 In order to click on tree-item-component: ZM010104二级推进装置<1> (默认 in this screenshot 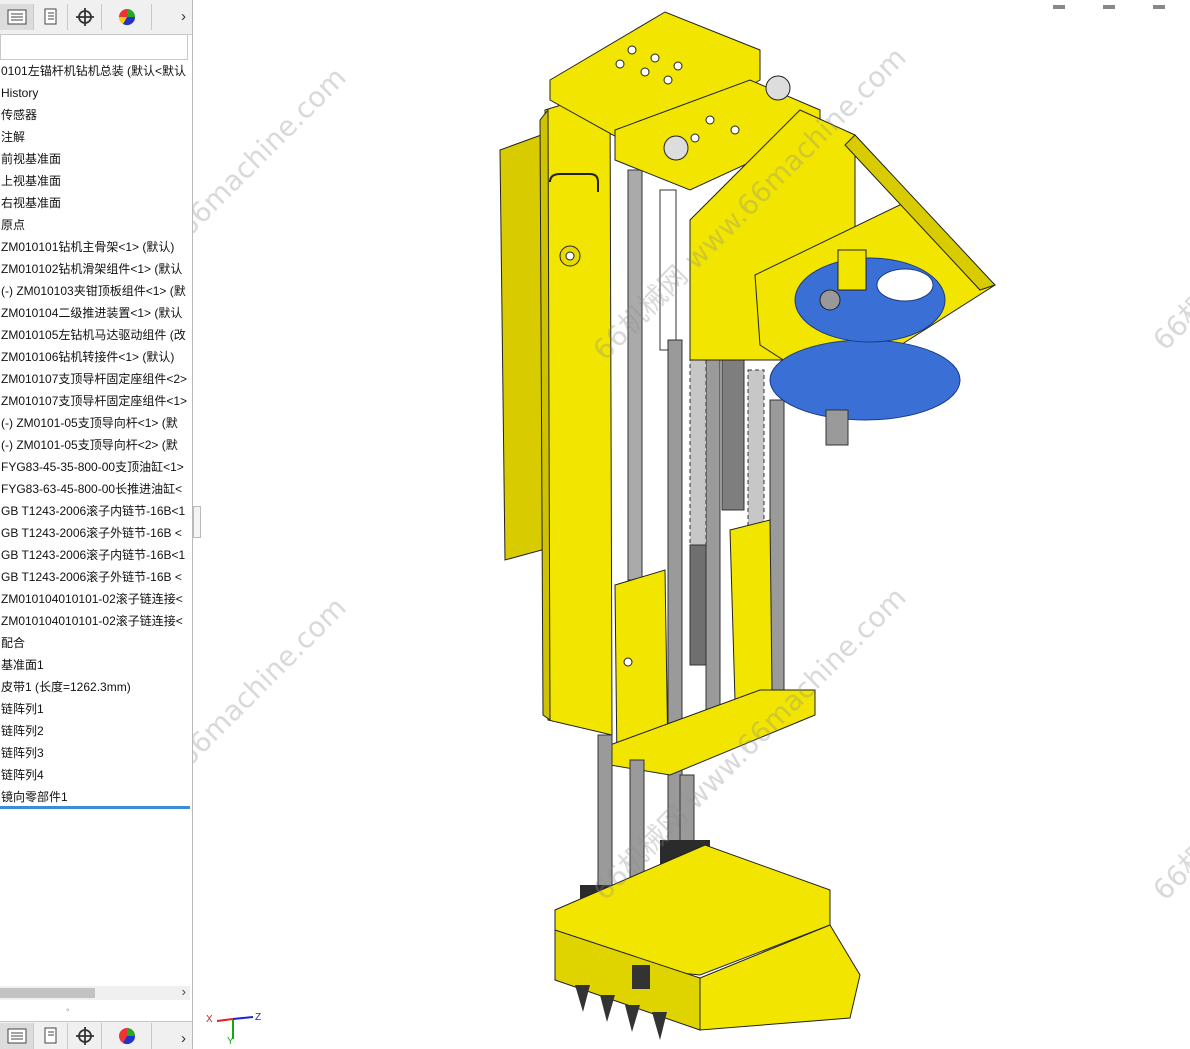, I will do `click(95, 313)`.